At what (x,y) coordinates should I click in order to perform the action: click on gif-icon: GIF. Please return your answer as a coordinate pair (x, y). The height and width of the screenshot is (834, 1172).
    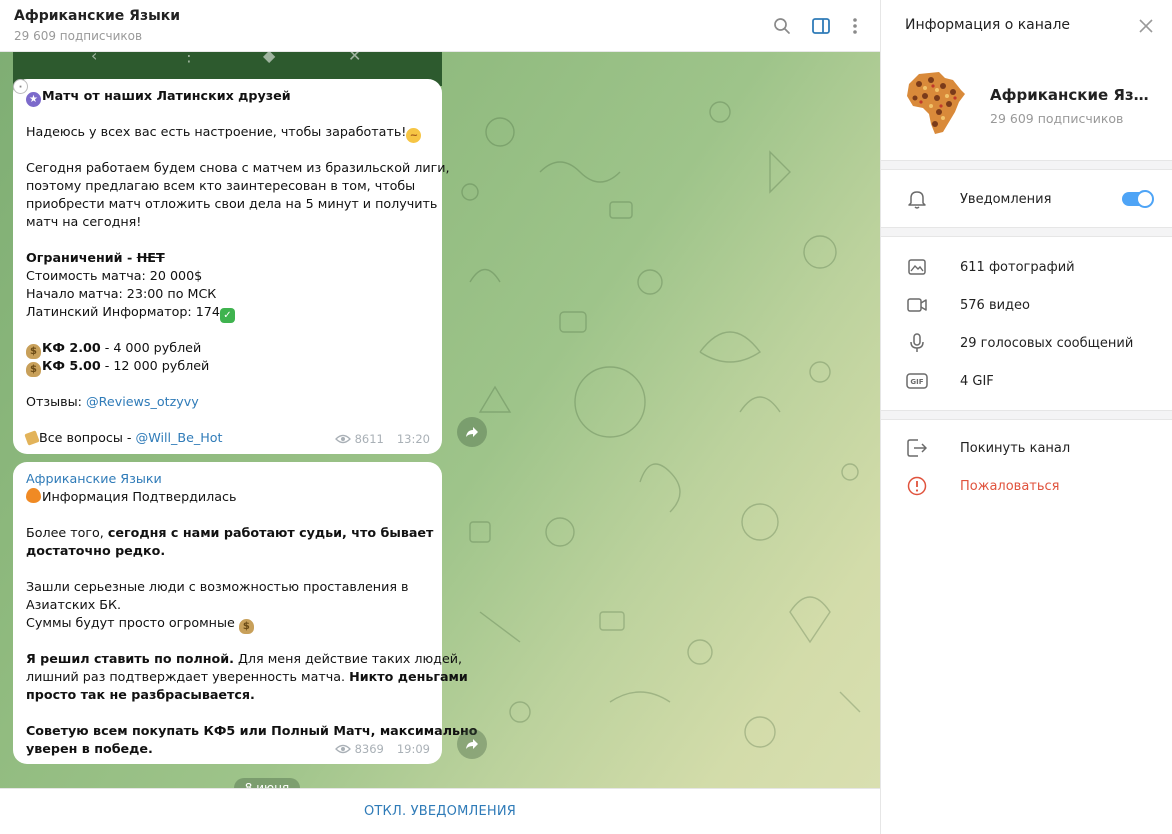
    Looking at the image, I should click on (917, 381).